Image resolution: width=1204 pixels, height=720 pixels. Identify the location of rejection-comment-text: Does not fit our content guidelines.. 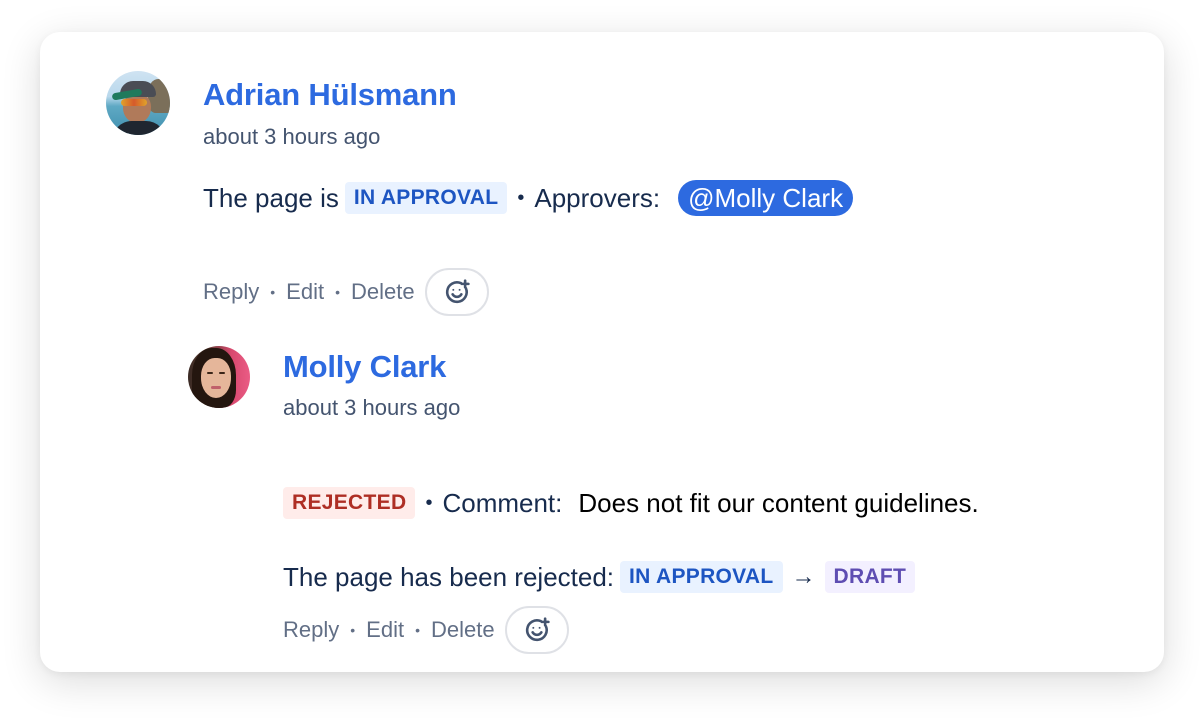
(778, 502).